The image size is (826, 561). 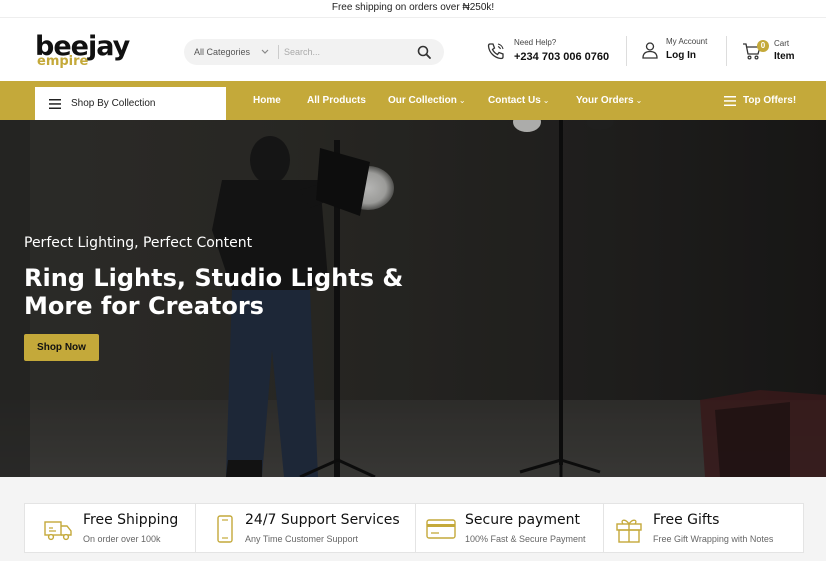 I want to click on search-bar: All Categories, so click(x=314, y=52).